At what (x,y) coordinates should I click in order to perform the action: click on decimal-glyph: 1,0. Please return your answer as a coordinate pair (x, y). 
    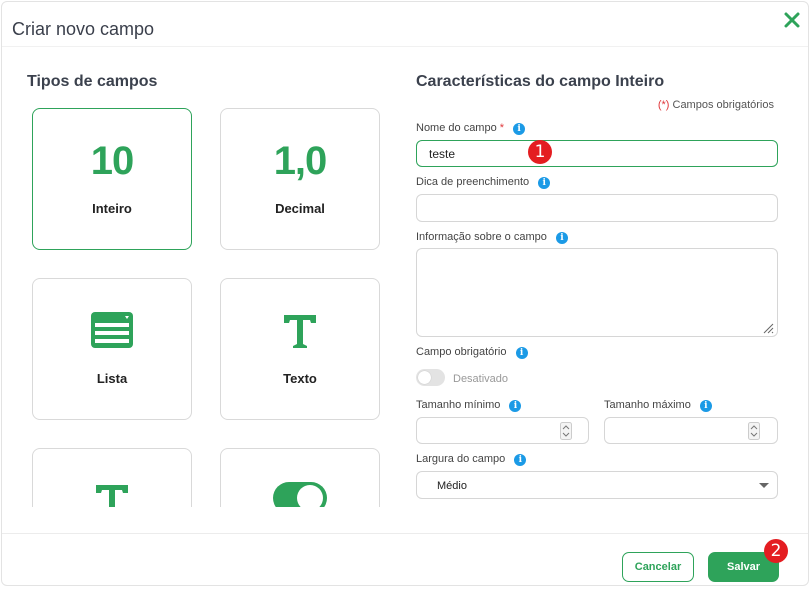
    Looking at the image, I should click on (300, 161).